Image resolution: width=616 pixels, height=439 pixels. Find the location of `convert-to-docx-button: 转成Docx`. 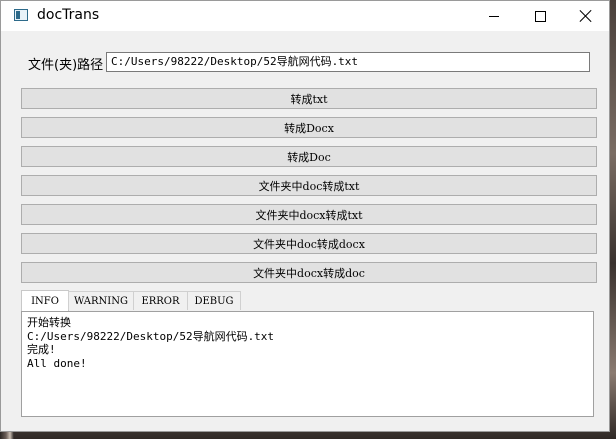

convert-to-docx-button: 转成Docx is located at coordinates (309, 127).